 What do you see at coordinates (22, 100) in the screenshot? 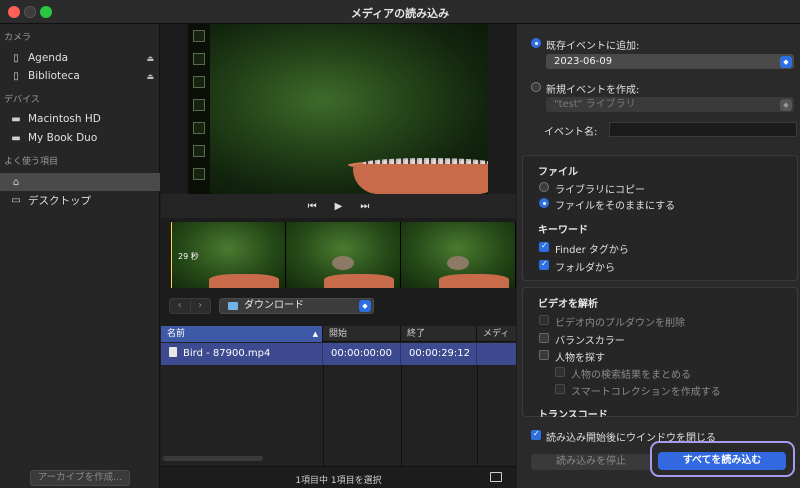
I see `sidebar-section-devices: デバイス` at bounding box center [22, 100].